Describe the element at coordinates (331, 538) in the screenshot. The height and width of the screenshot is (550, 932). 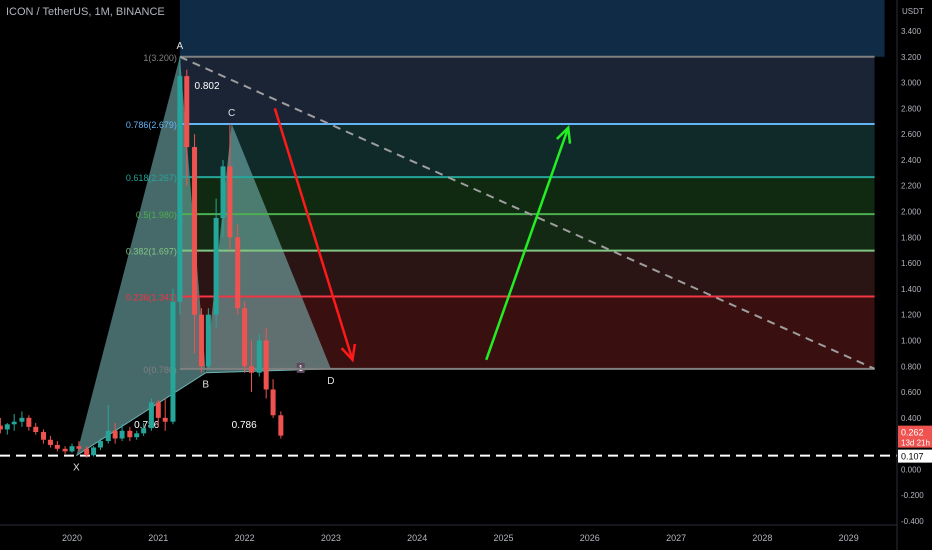
I see `time-tick: 2023` at that location.